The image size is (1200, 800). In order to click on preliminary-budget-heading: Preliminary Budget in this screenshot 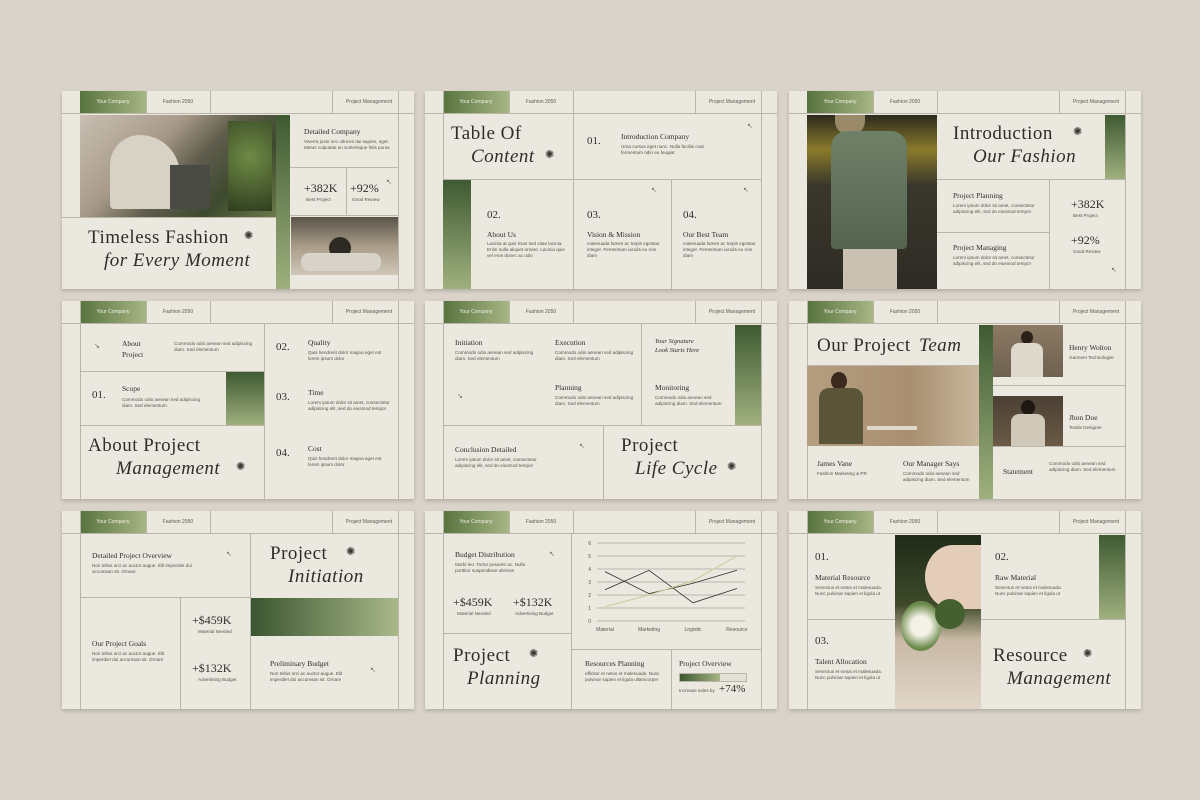, I will do `click(299, 663)`.